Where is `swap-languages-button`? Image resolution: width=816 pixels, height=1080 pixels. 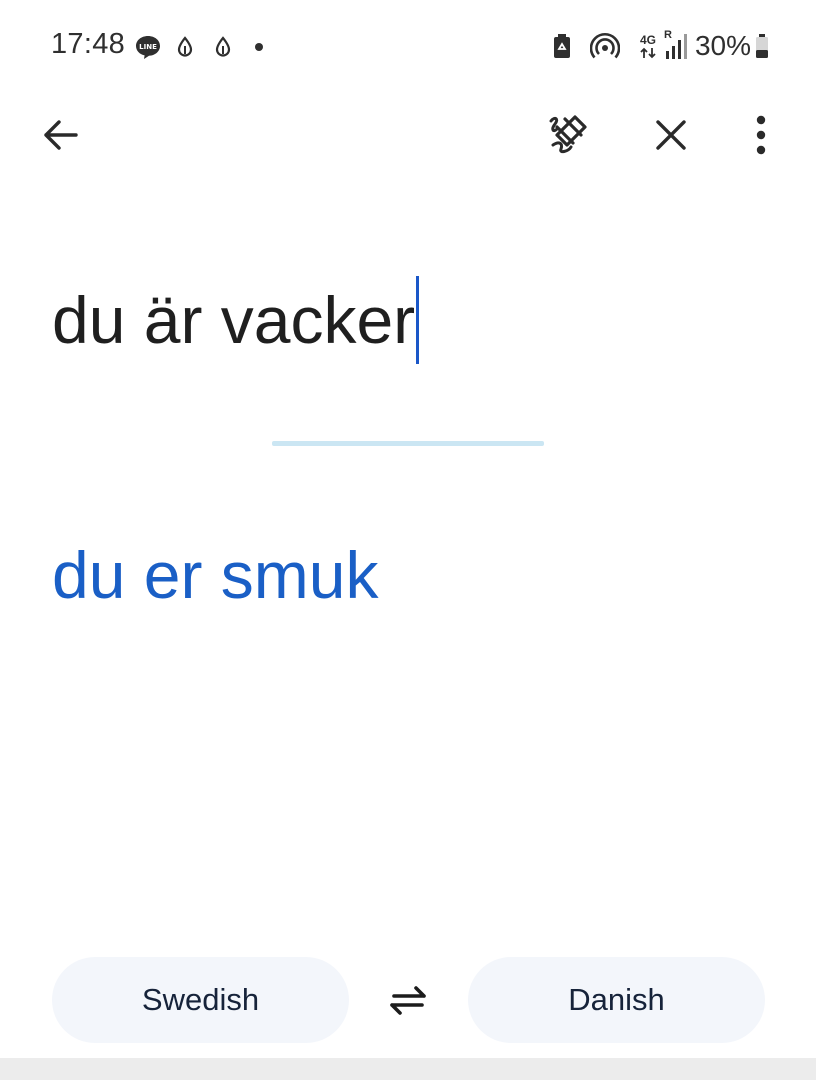 swap-languages-button is located at coordinates (408, 1000).